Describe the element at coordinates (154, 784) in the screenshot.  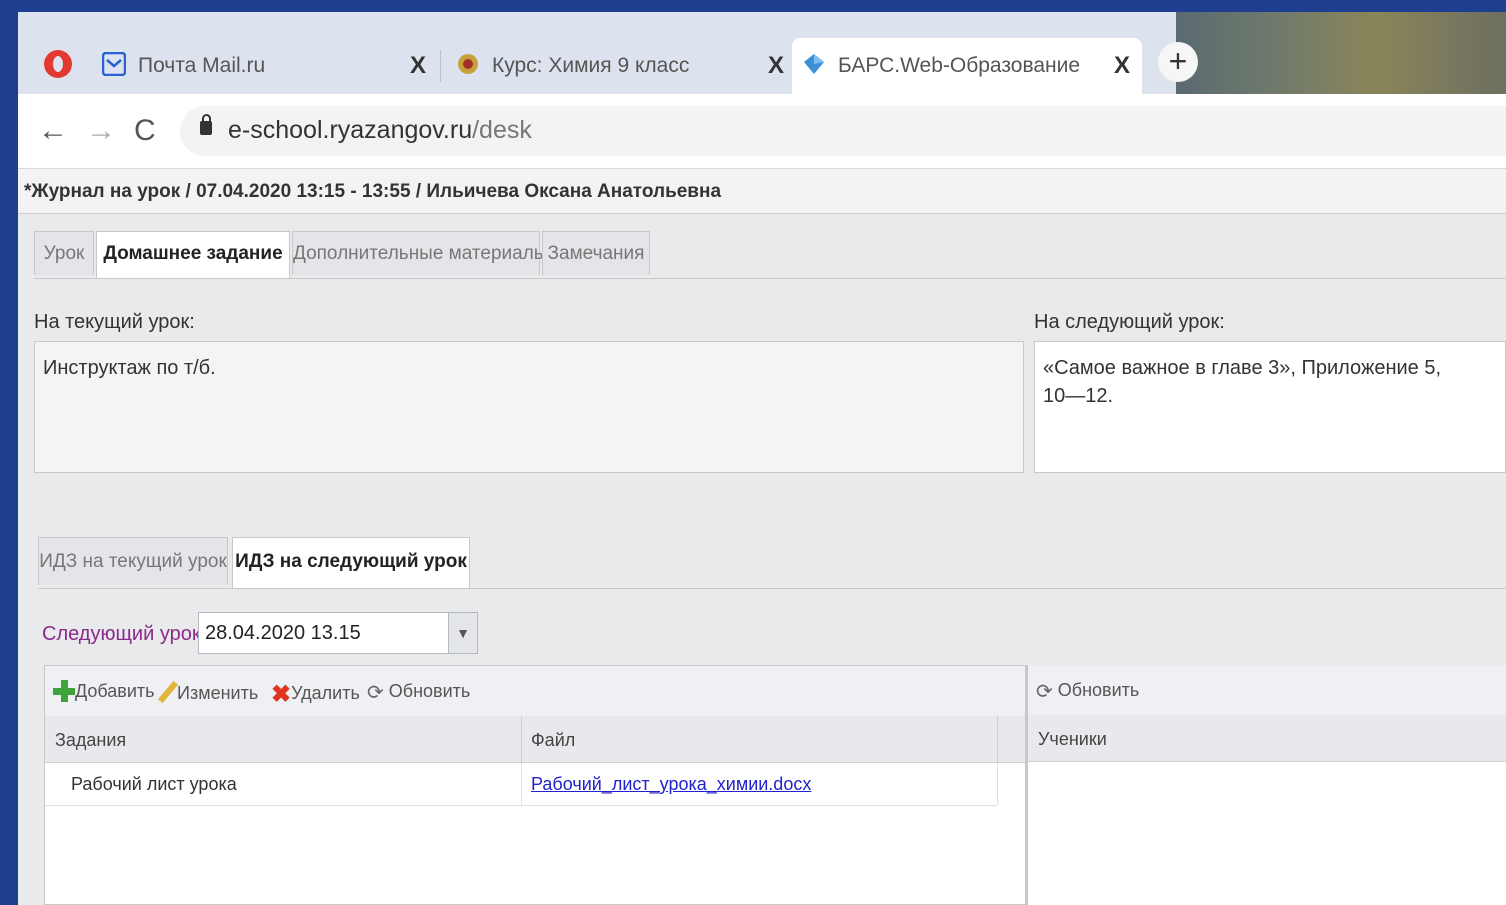
I see `task-cell: Рабочий лист урока` at that location.